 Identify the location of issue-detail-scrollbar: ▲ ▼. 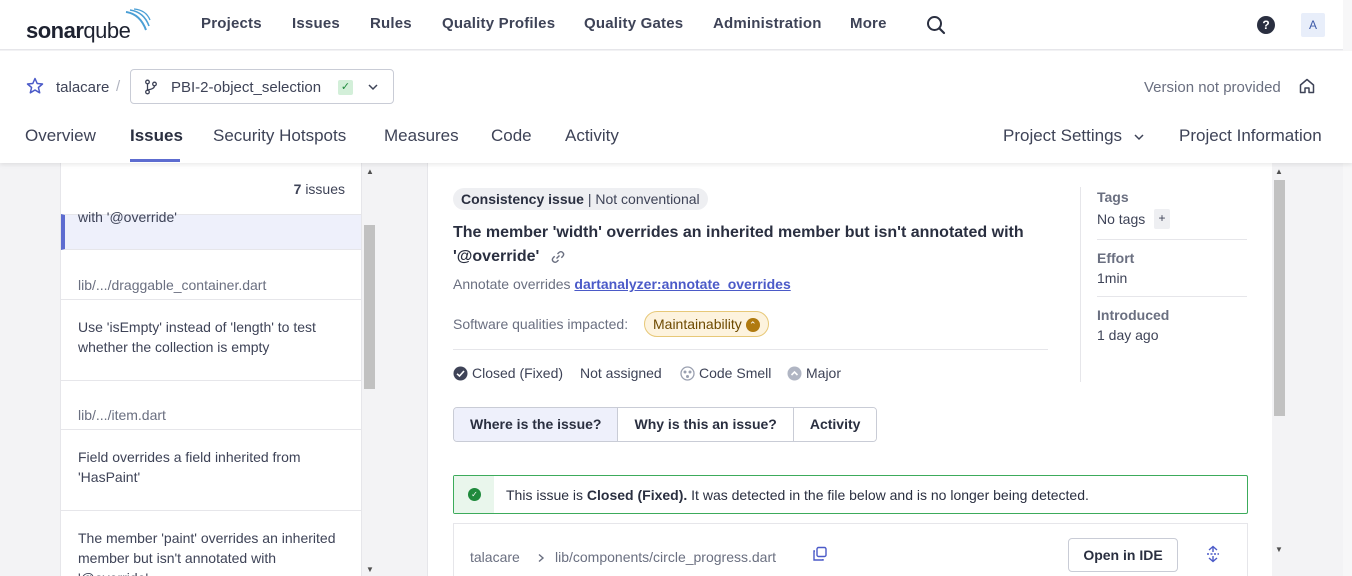
(1279, 369).